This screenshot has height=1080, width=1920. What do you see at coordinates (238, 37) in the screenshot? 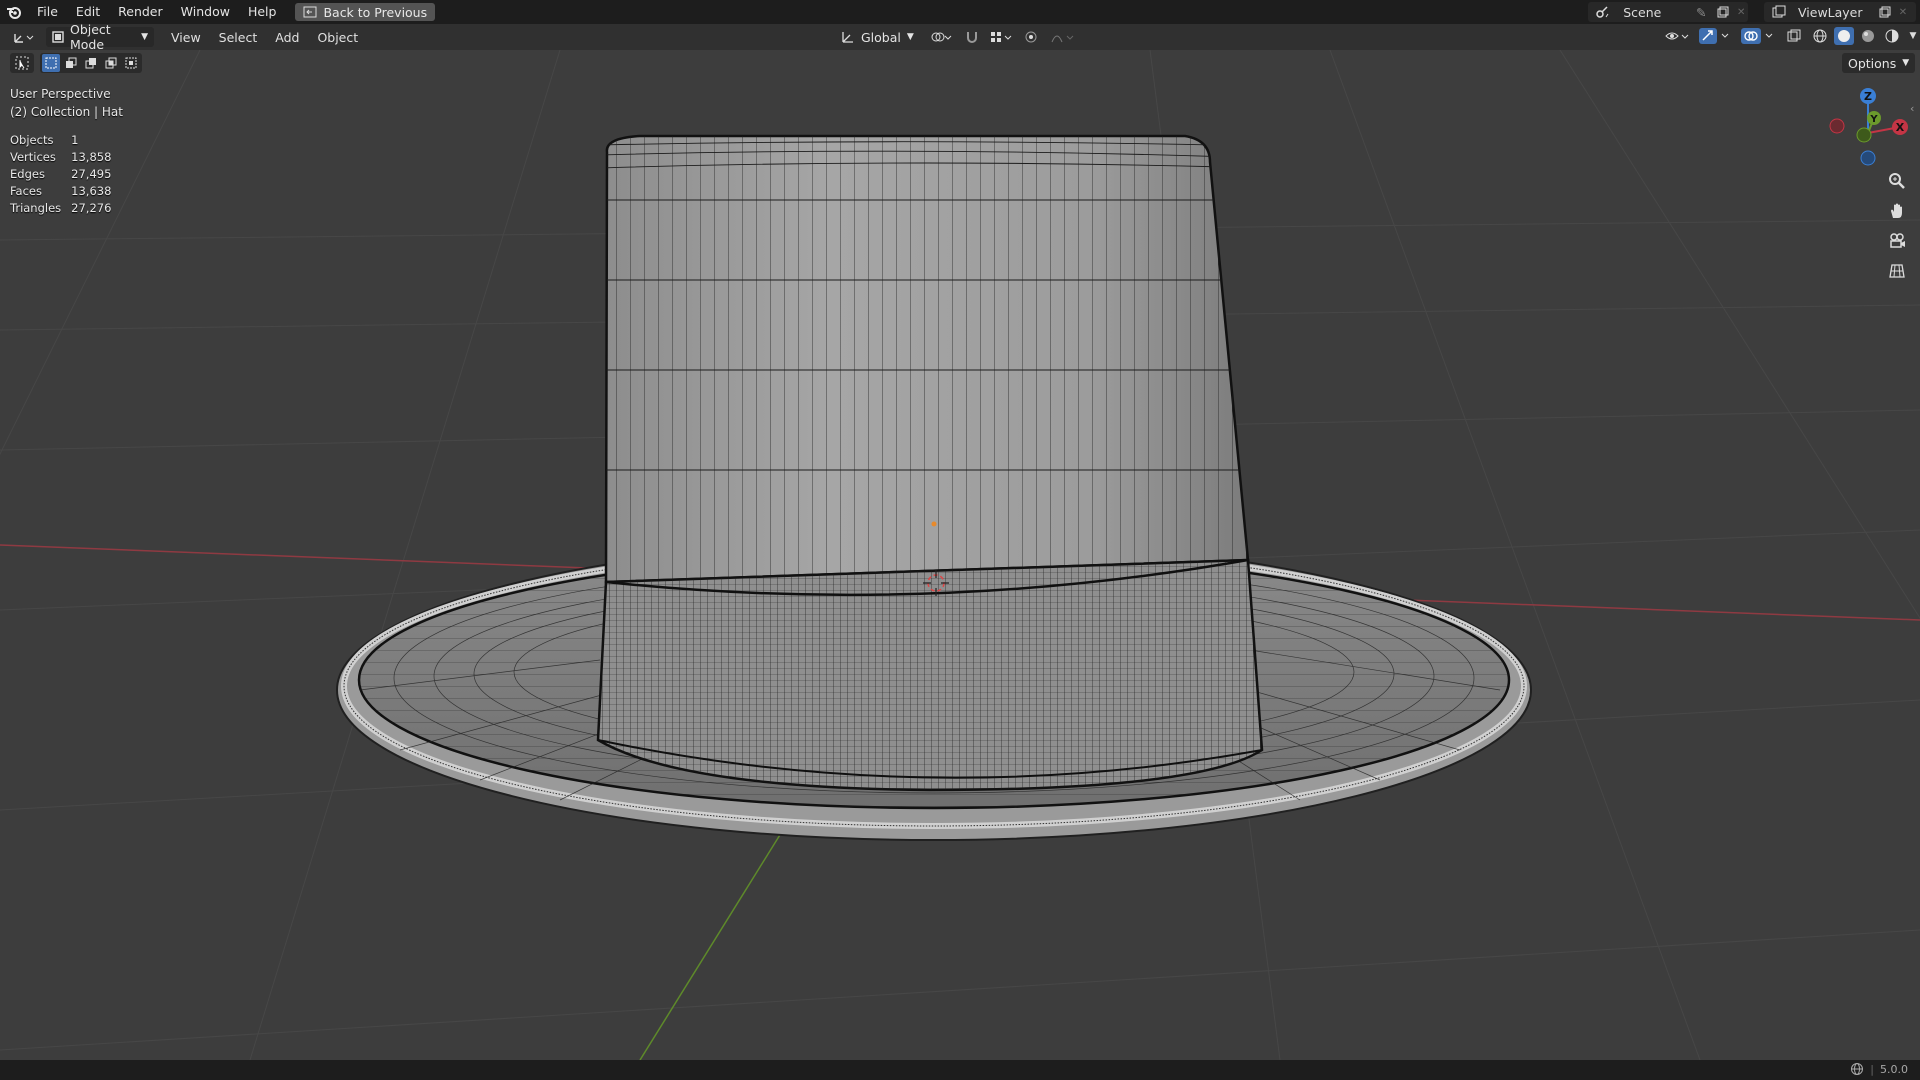
I see `header-menu-select: Select` at bounding box center [238, 37].